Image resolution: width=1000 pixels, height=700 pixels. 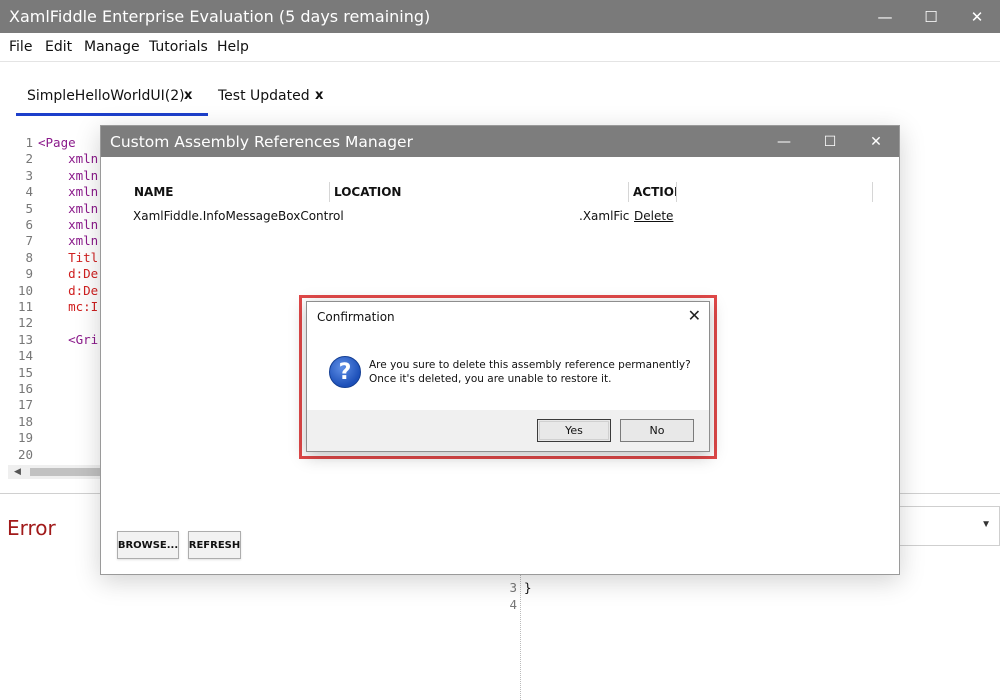 I want to click on column-header-location: LOCATION, so click(x=367, y=192).